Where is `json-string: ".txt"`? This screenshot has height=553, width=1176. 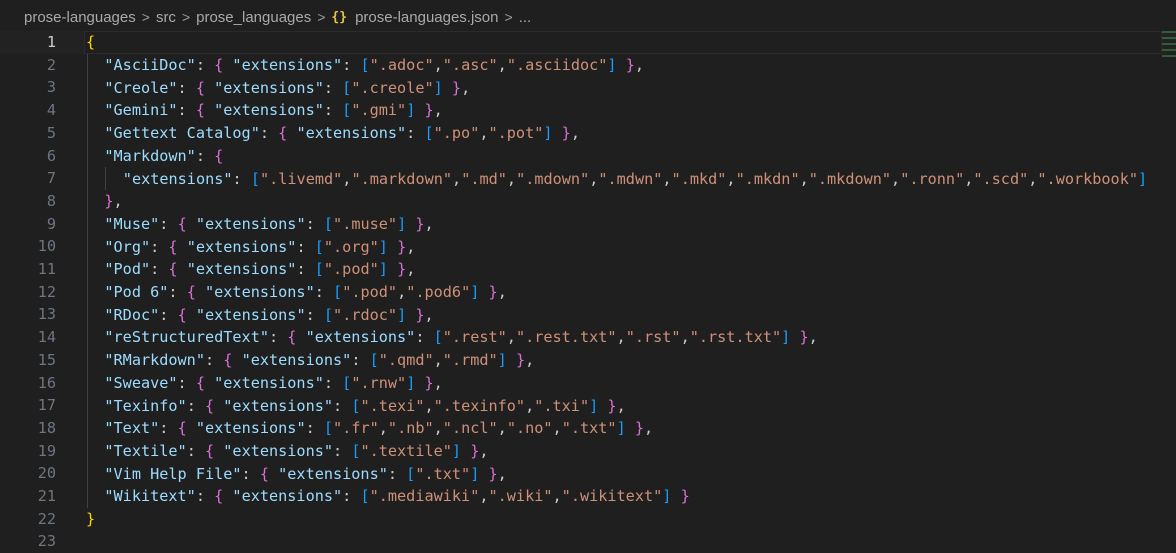
json-string: ".txt" is located at coordinates (443, 473).